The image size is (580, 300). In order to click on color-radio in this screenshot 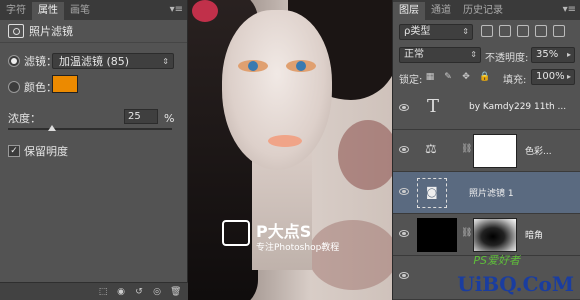, I will do `click(14, 87)`.